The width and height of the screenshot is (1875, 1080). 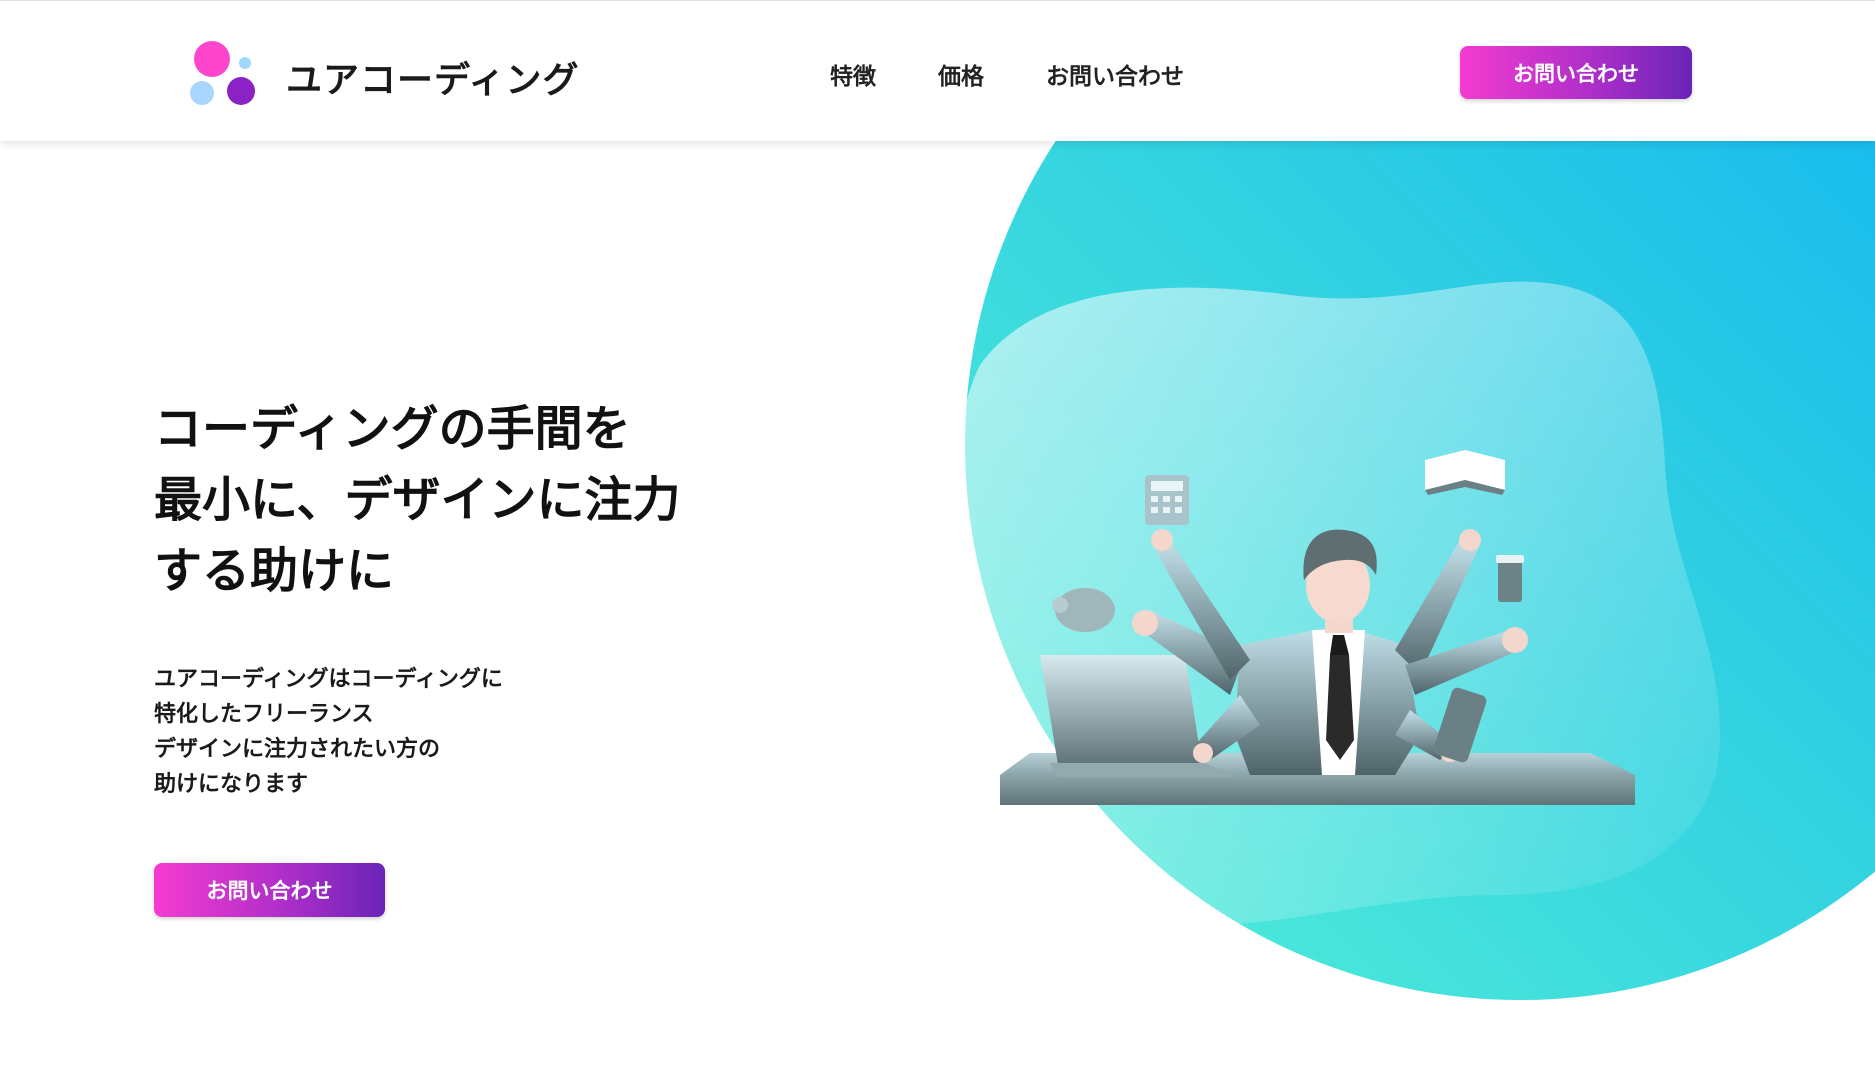 I want to click on main-nav: 特徴 価格 お問い合わせ, so click(x=1007, y=74).